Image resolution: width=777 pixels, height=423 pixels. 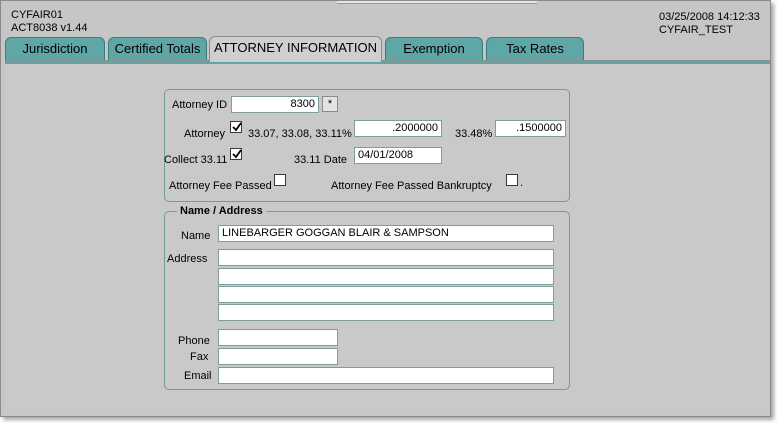 I want to click on pct-33-48-label: 33.48%, so click(x=474, y=134).